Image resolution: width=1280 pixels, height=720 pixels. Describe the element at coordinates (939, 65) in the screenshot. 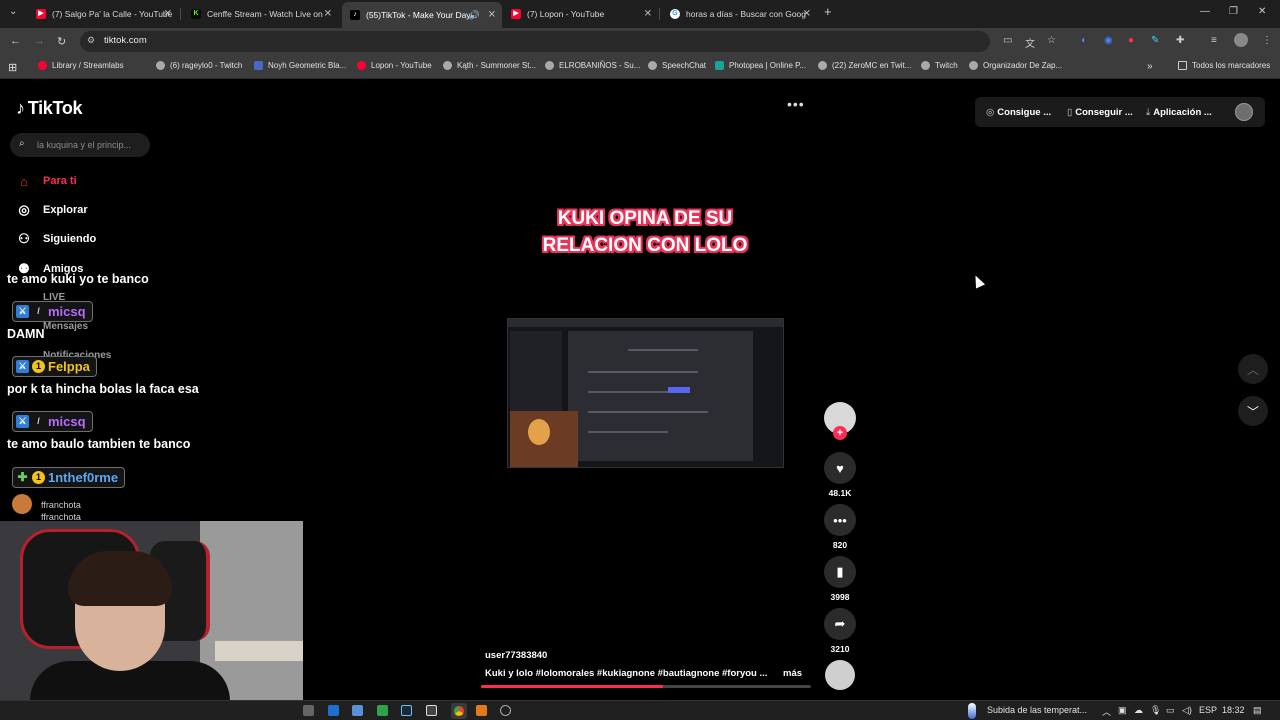

I see `bookmark-item: Twitch` at that location.